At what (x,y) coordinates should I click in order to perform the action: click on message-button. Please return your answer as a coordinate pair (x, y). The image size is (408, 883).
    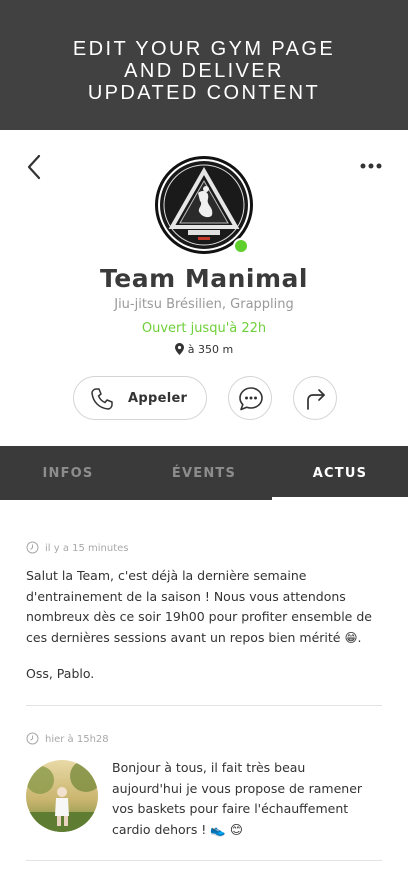
    Looking at the image, I should click on (250, 398).